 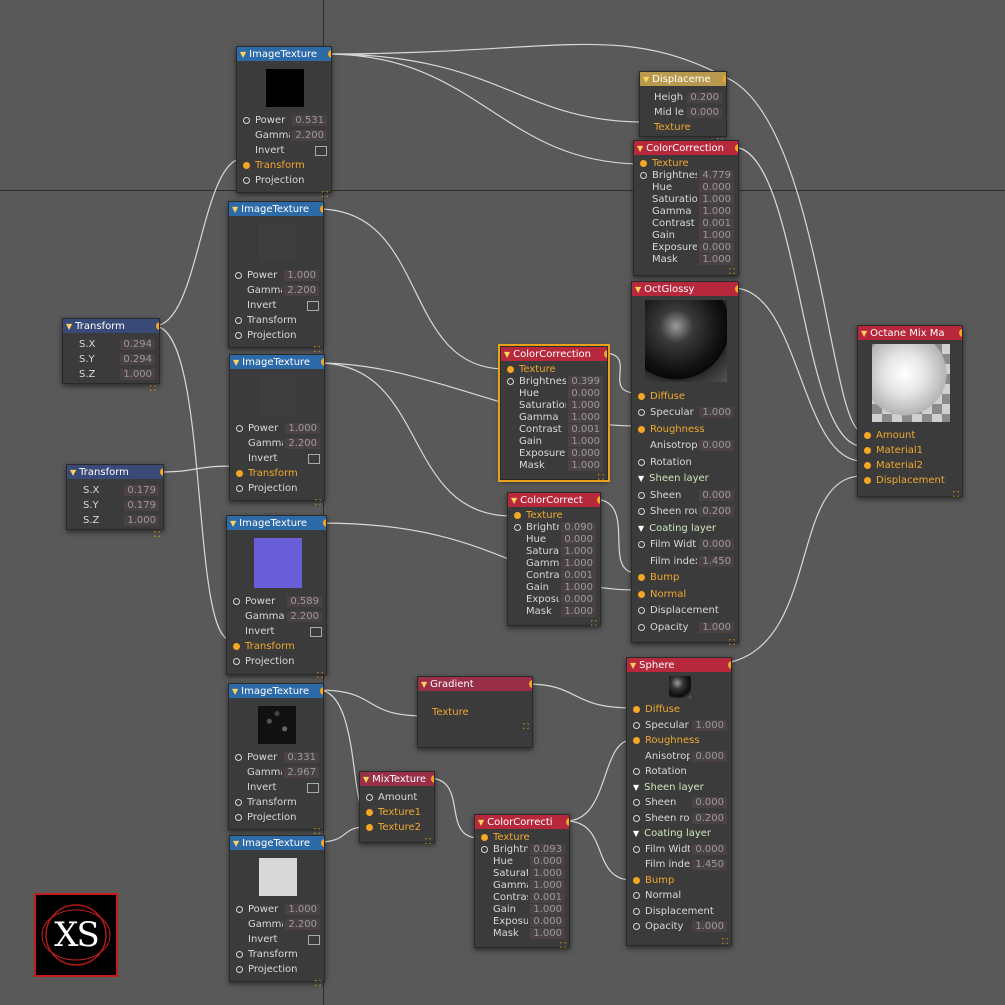 What do you see at coordinates (547, 909) in the screenshot?
I see `gain-value: 1.000` at bounding box center [547, 909].